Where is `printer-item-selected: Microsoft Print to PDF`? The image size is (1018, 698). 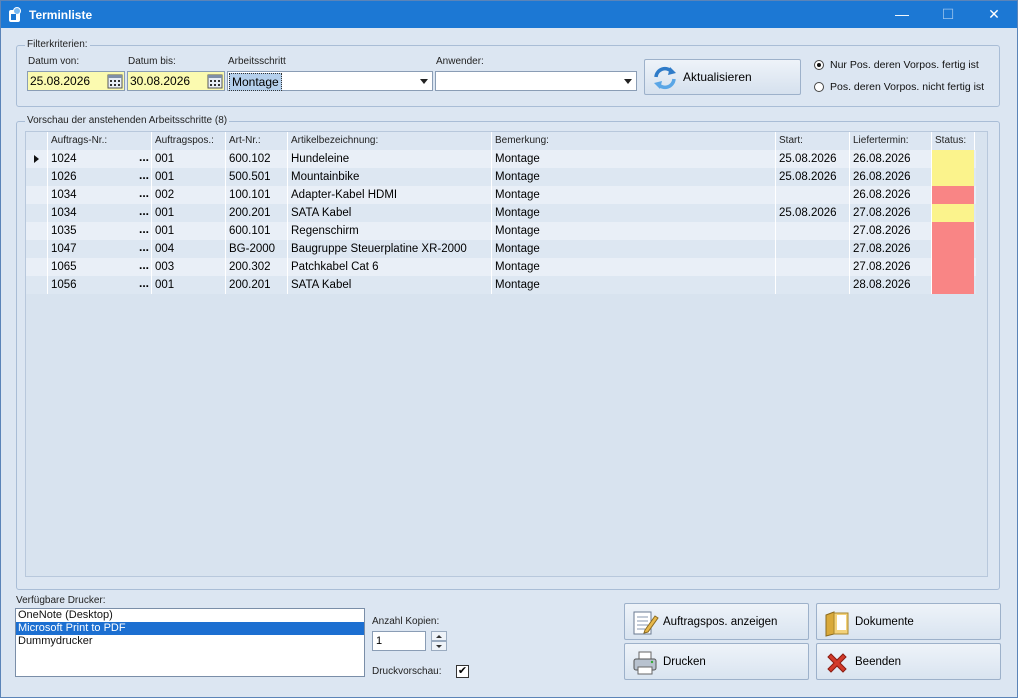
printer-item-selected: Microsoft Print to PDF is located at coordinates (190, 628).